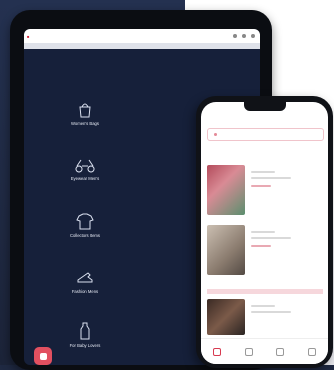 Image resolution: width=334 pixels, height=370 pixels. I want to click on shoe-icon, so click(85, 277).